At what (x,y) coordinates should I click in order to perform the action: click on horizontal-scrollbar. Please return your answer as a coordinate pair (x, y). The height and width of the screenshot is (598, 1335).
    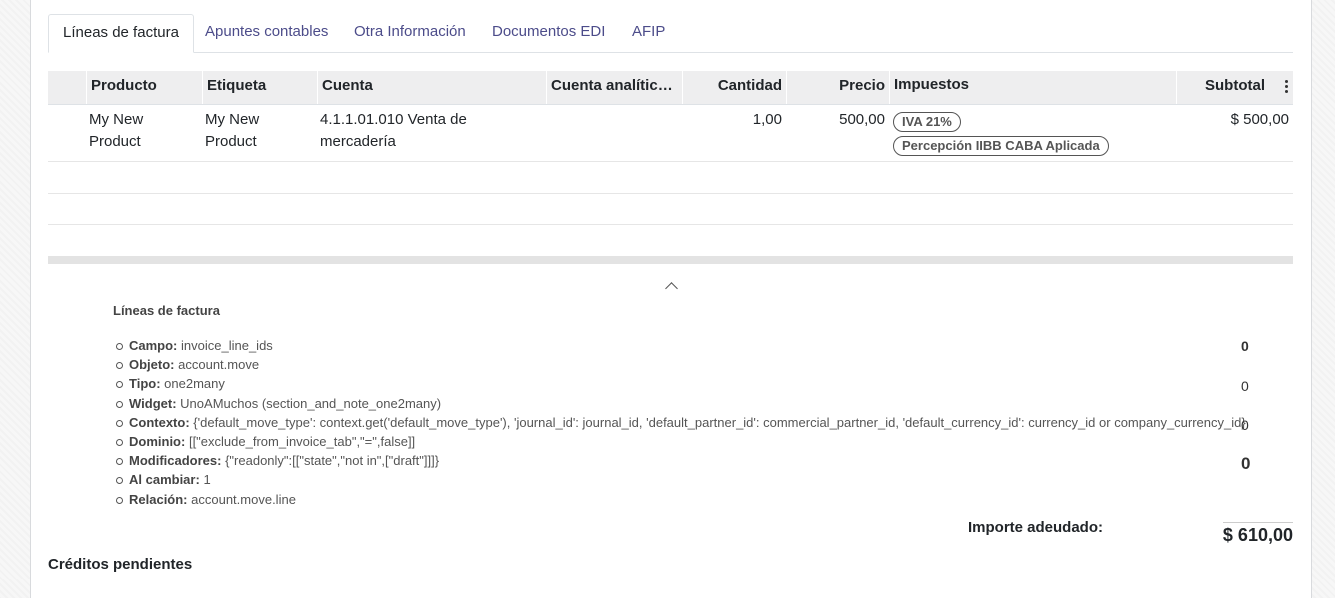
    Looking at the image, I should click on (670, 260).